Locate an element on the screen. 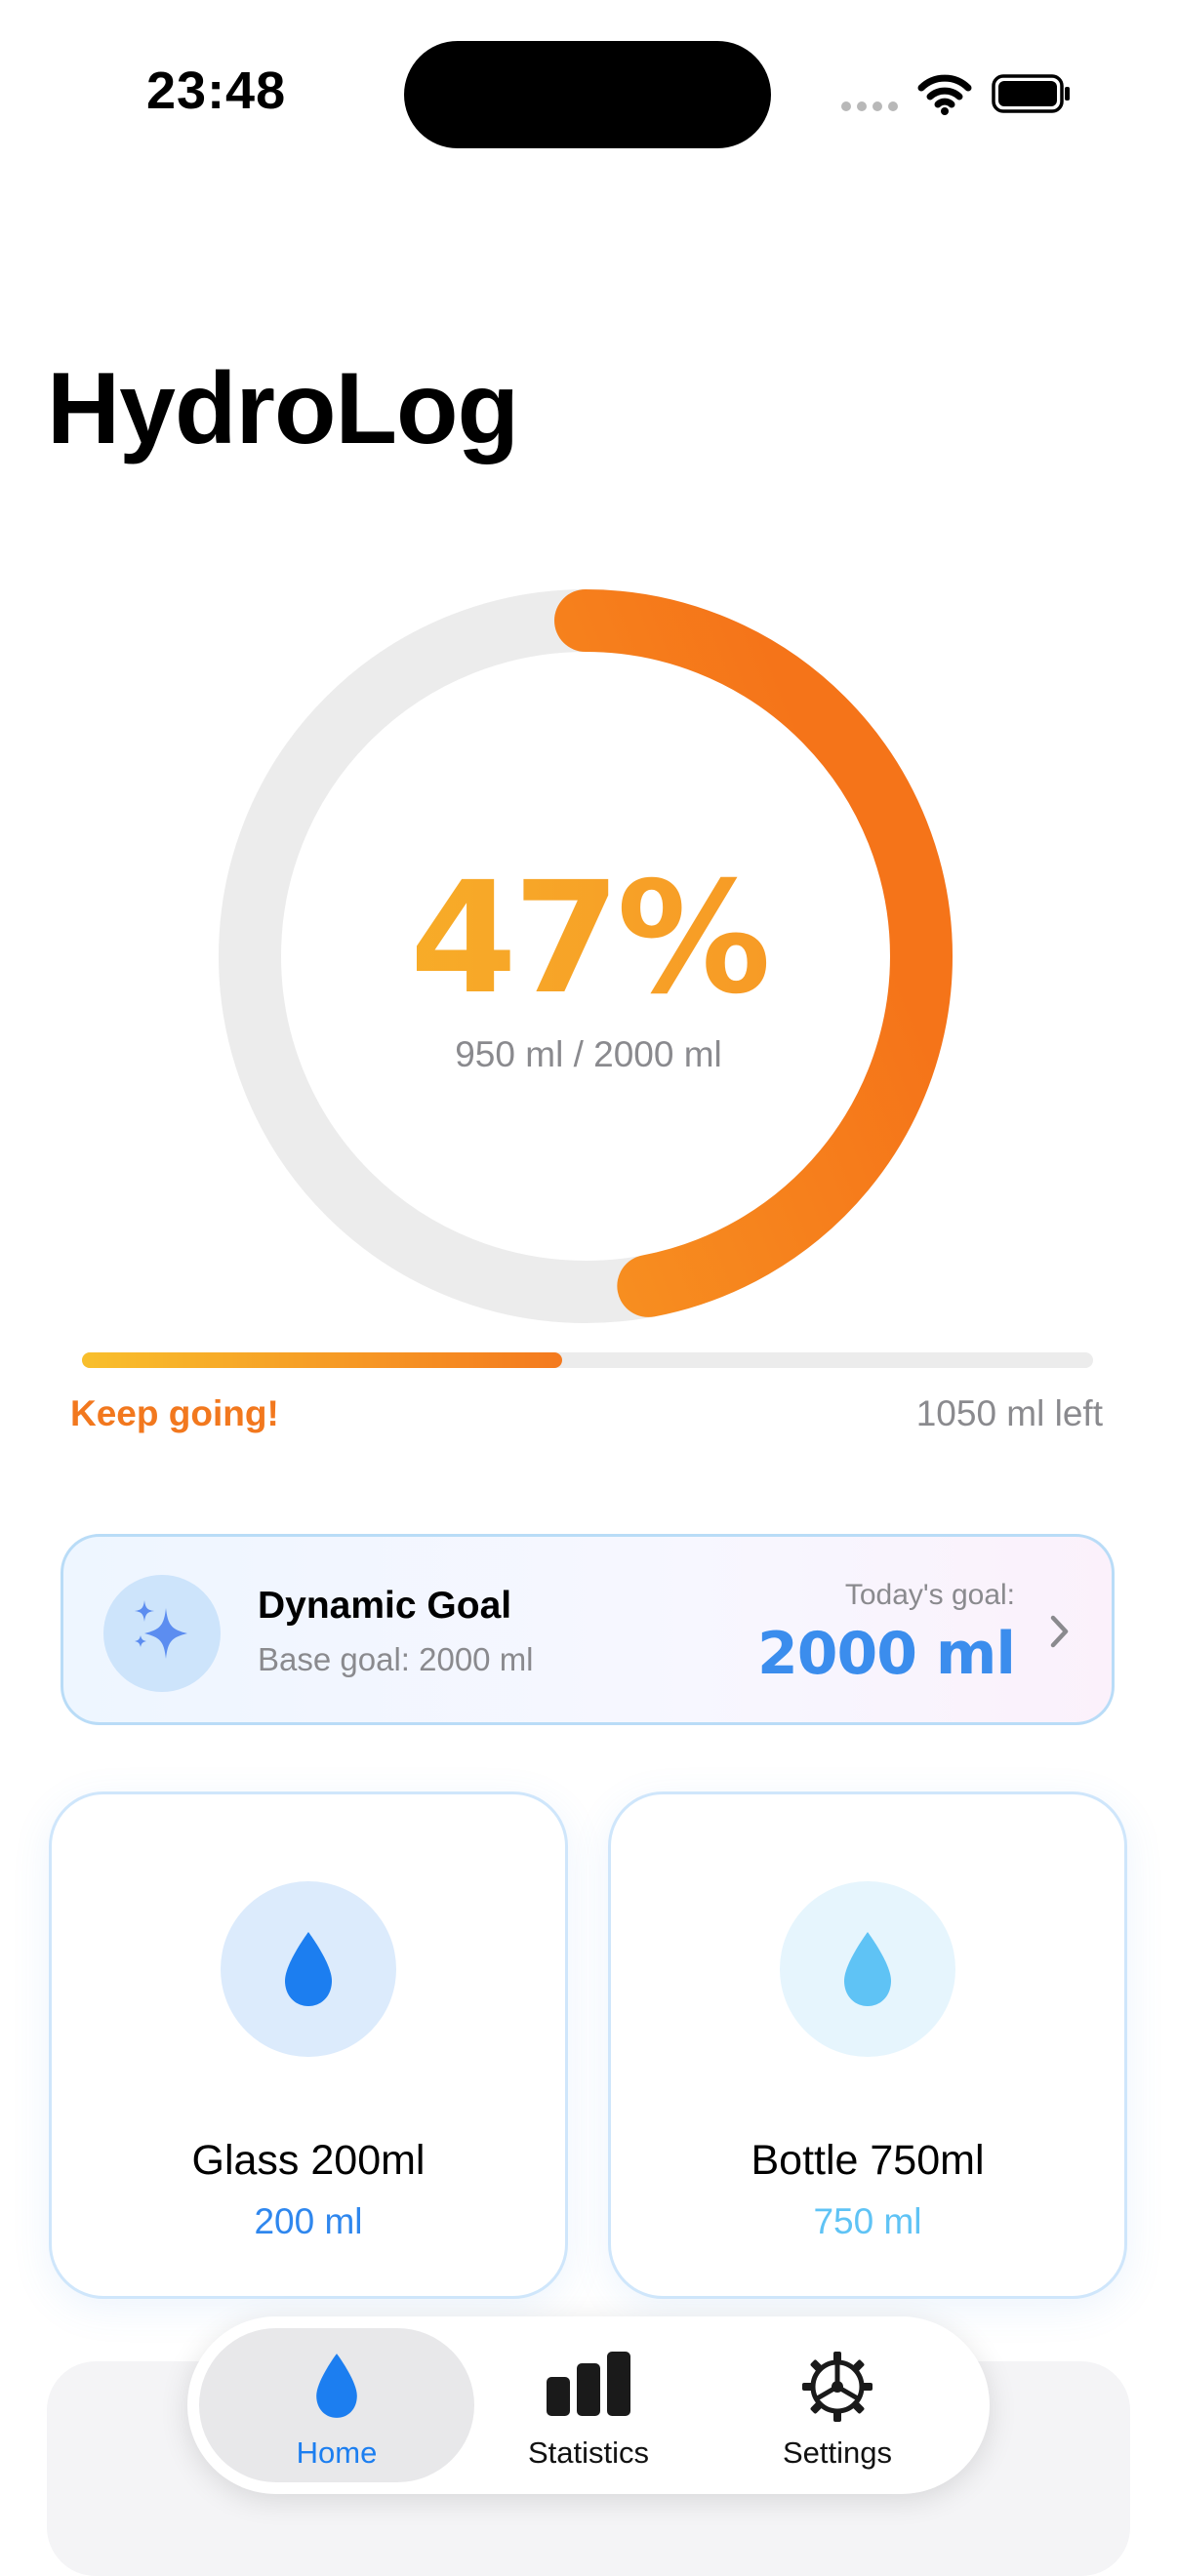  progress-percent: 47% is located at coordinates (588, 938).